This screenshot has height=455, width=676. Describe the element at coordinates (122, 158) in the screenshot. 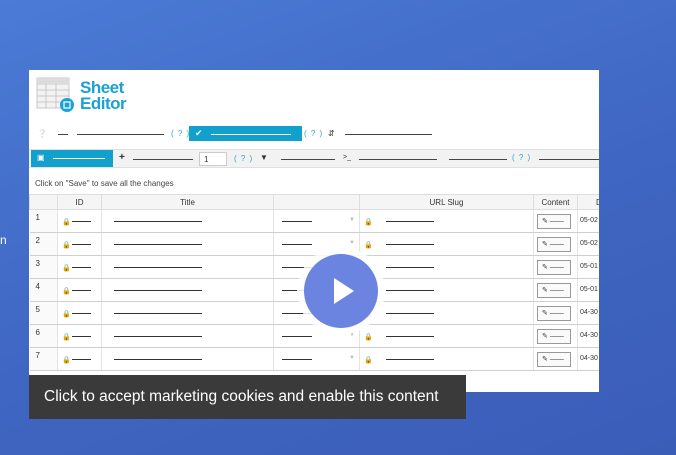

I see `plus-icon: +` at that location.